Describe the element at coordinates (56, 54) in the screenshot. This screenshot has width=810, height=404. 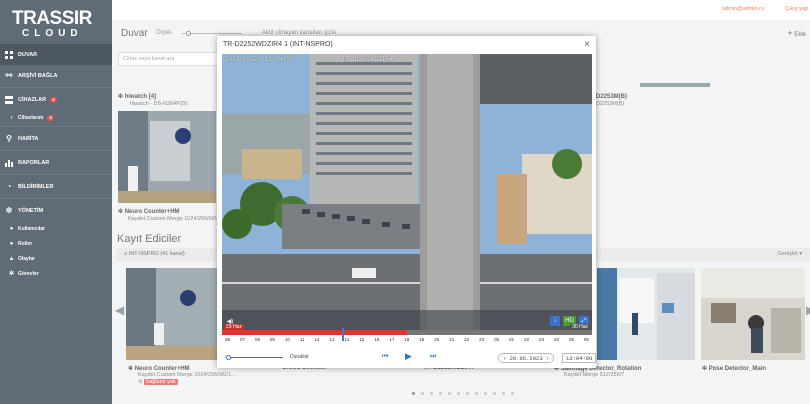
I see `sidebar-item-wall: DUVAR` at that location.